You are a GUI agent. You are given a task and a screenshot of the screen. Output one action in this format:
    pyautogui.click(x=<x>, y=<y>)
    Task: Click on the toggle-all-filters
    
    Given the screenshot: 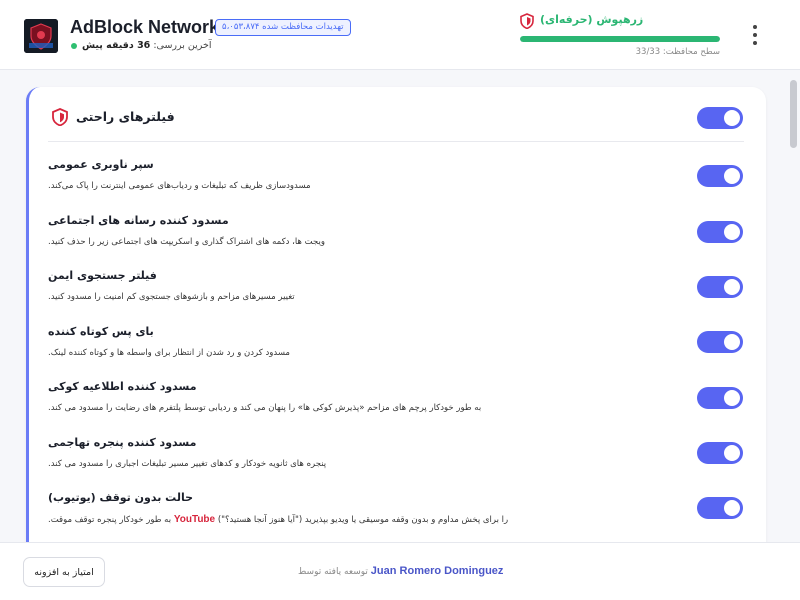 What is the action you would take?
    pyautogui.click(x=720, y=118)
    